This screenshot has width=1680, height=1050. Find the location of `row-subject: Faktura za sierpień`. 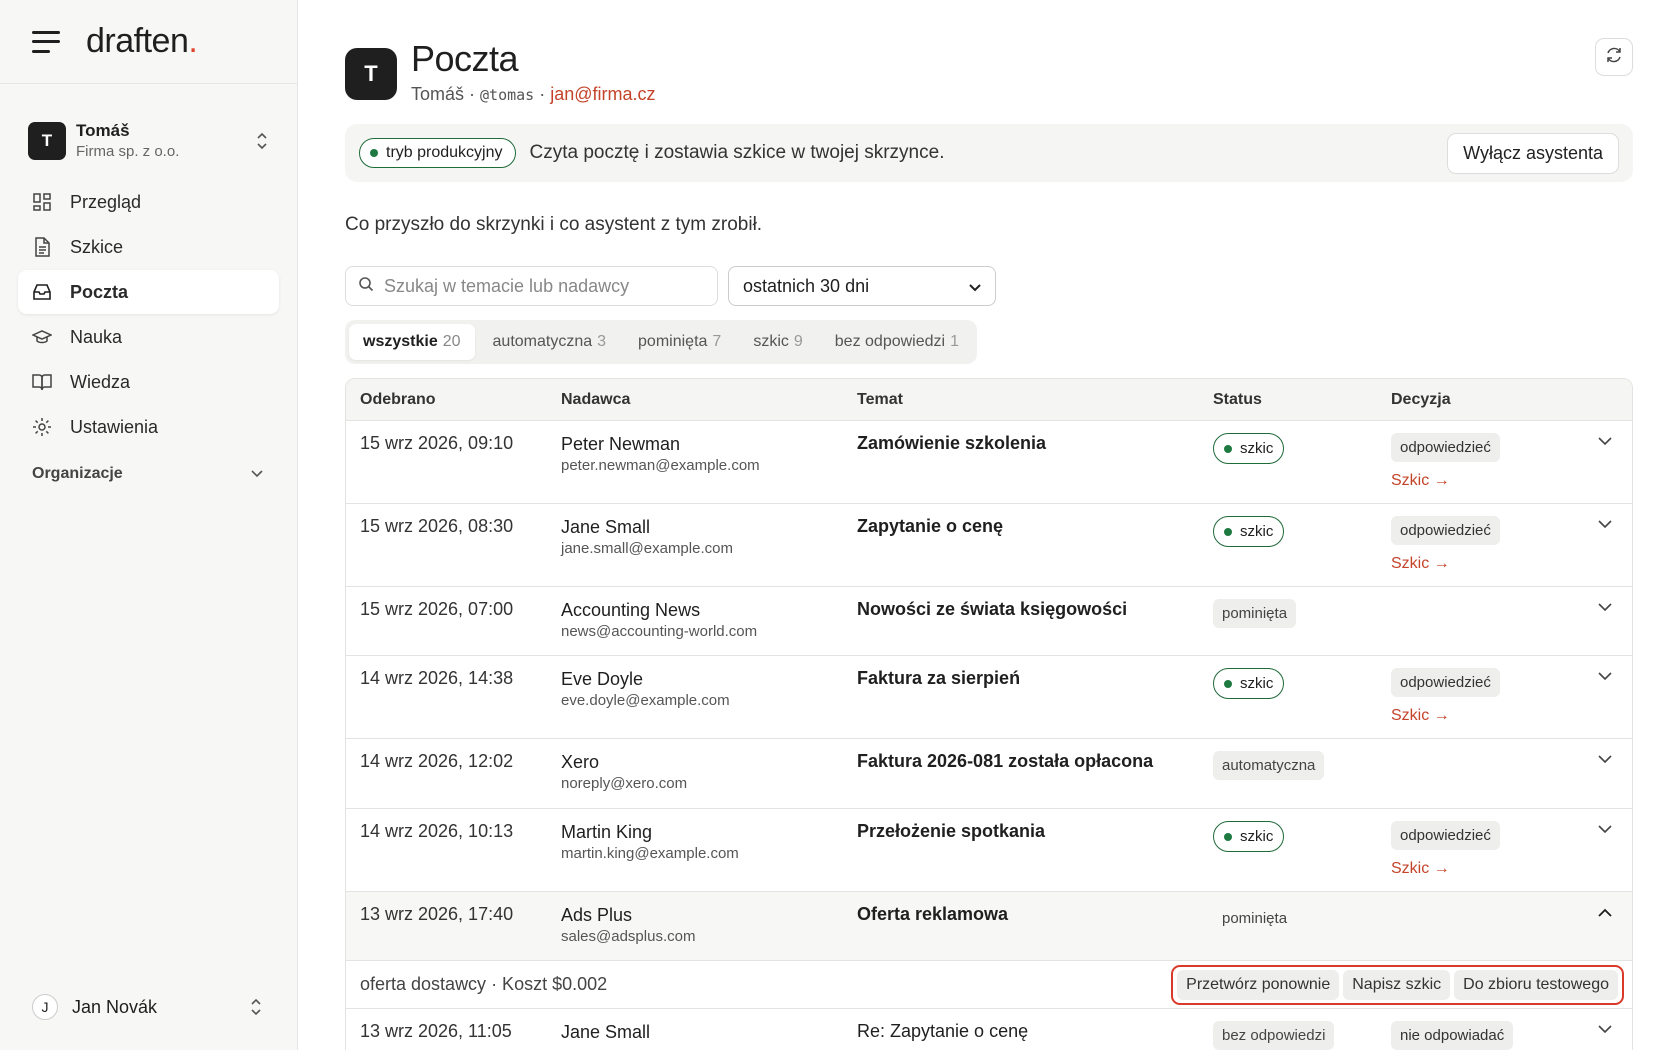

row-subject: Faktura za sierpień is located at coordinates (939, 678).